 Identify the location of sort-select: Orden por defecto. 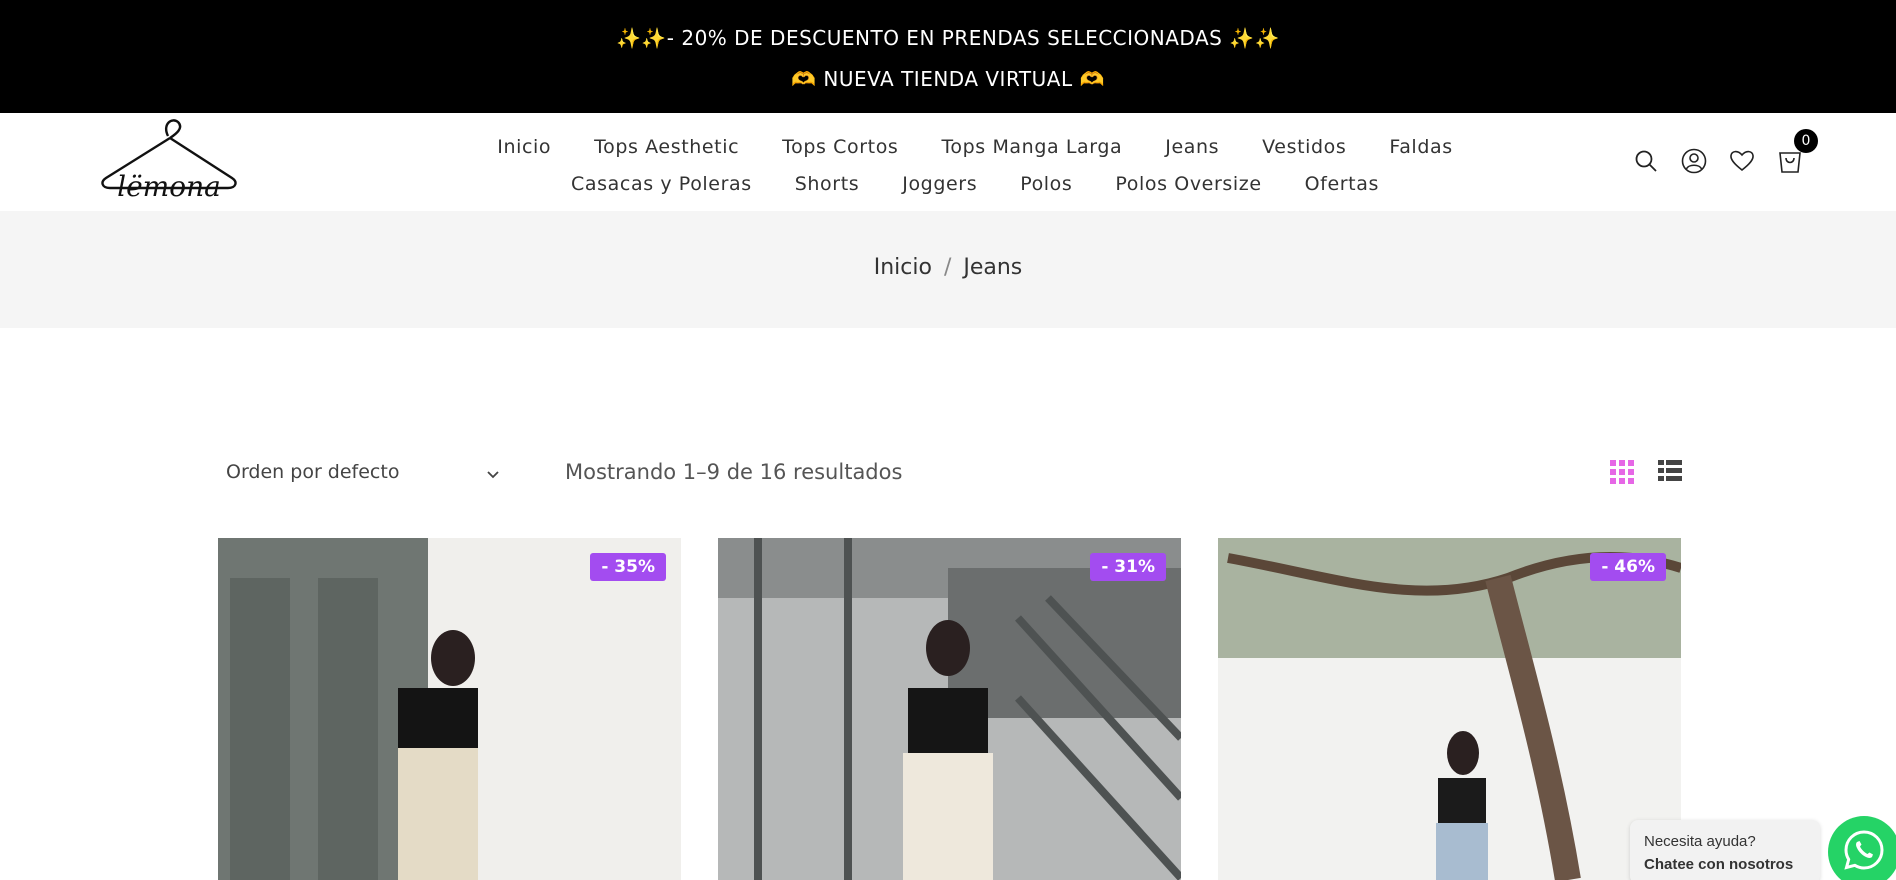
(364, 473).